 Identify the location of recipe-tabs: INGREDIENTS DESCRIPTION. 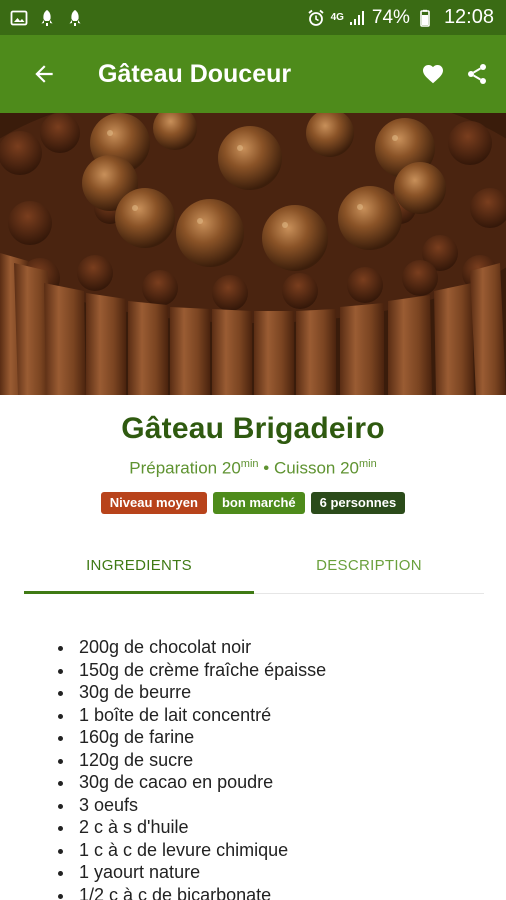
(254, 566).